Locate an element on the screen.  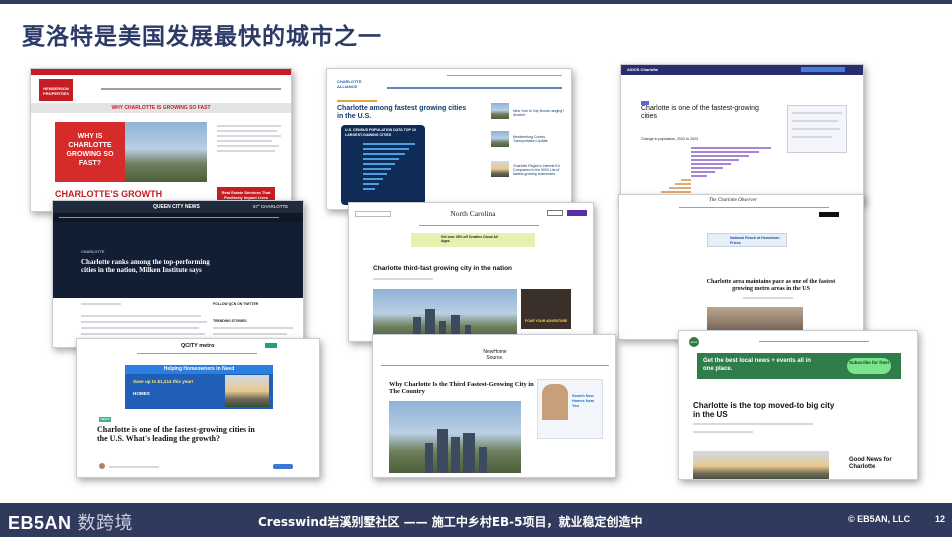
ad-banner: National Reach at Hometown Prices is located at coordinates (747, 240).